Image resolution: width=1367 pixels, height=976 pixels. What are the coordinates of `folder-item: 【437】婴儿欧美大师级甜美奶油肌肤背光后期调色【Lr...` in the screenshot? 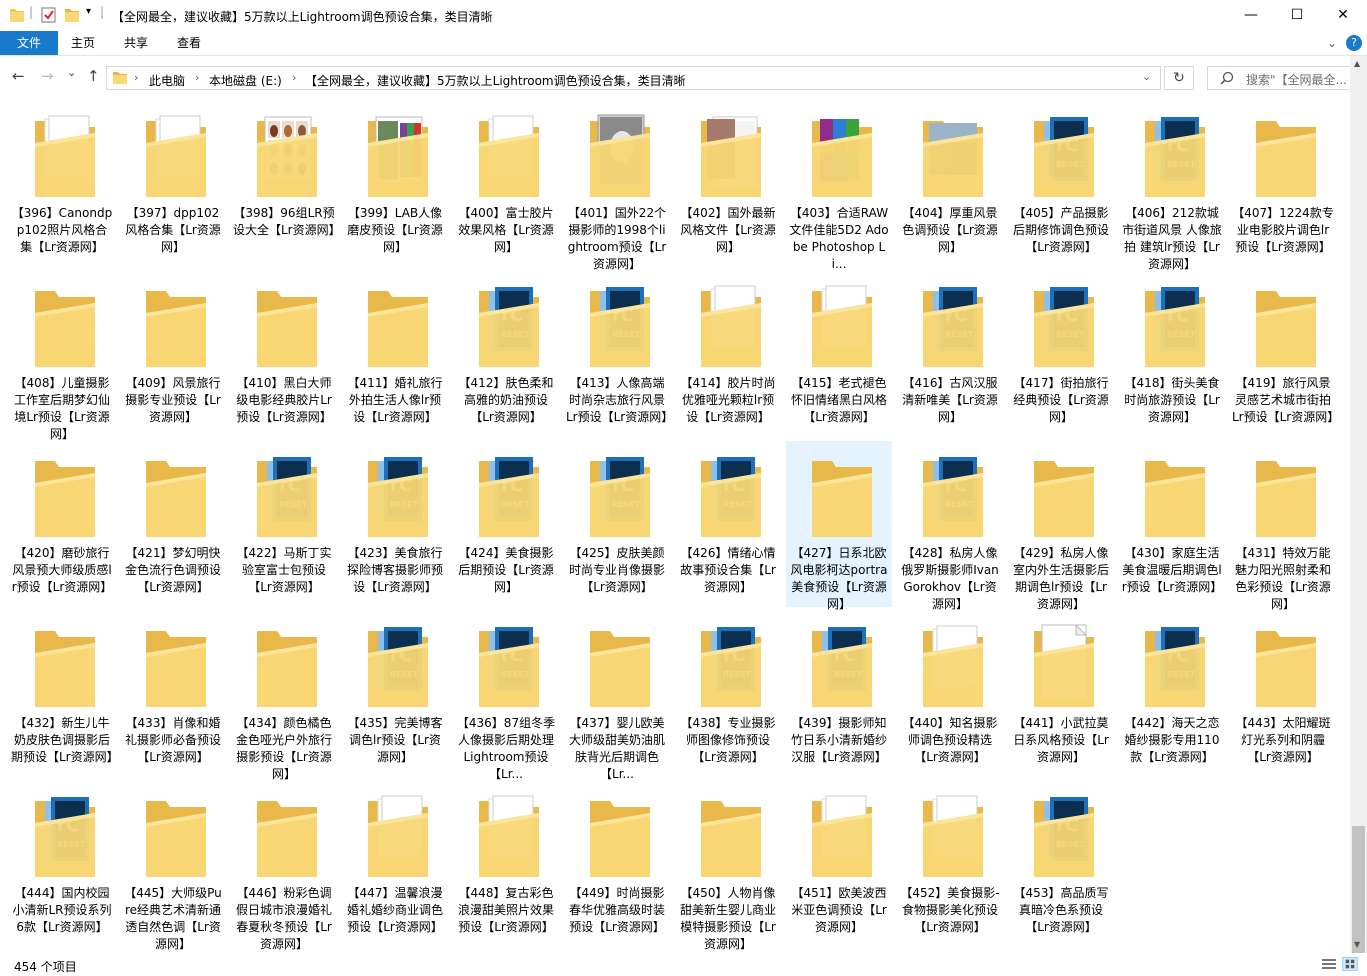 It's located at (617, 696).